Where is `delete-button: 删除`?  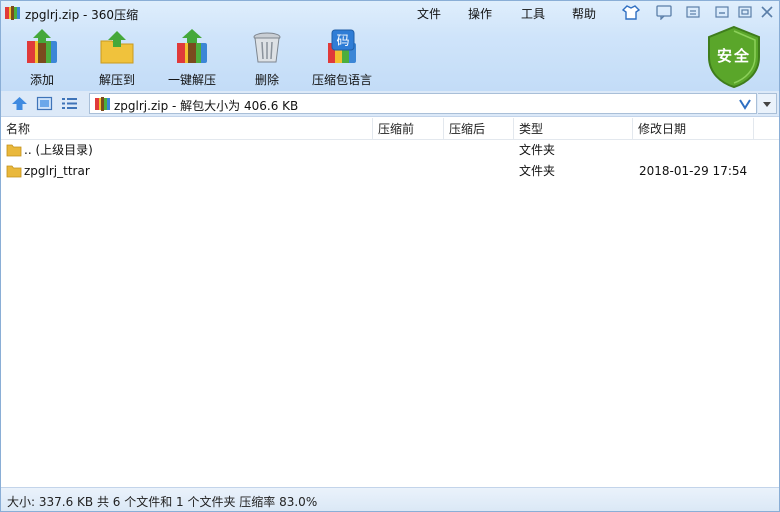
delete-button: 删除 is located at coordinates (267, 59).